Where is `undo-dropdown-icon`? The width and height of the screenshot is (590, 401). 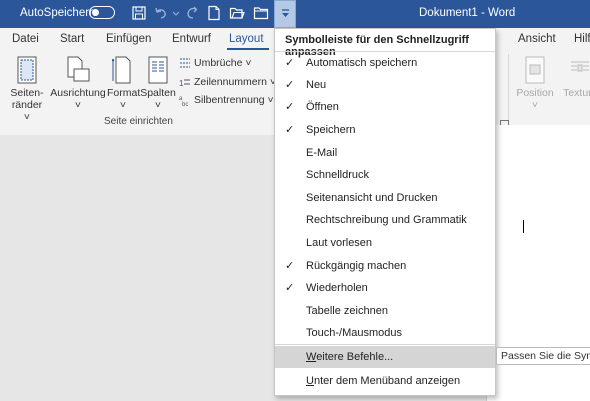
undo-dropdown-icon is located at coordinates (174, 13).